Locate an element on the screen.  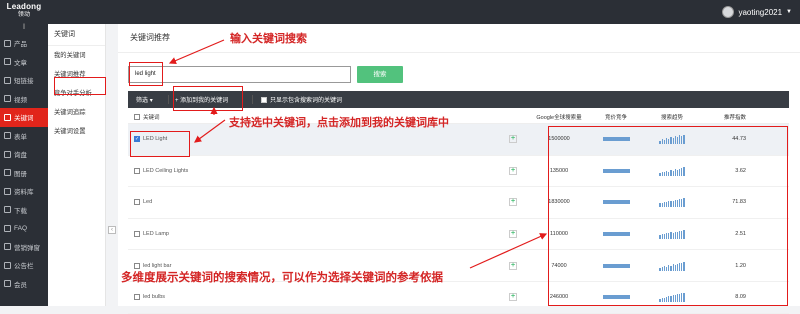
sidebar-item-10: FAQ is located at coordinates (24, 228).